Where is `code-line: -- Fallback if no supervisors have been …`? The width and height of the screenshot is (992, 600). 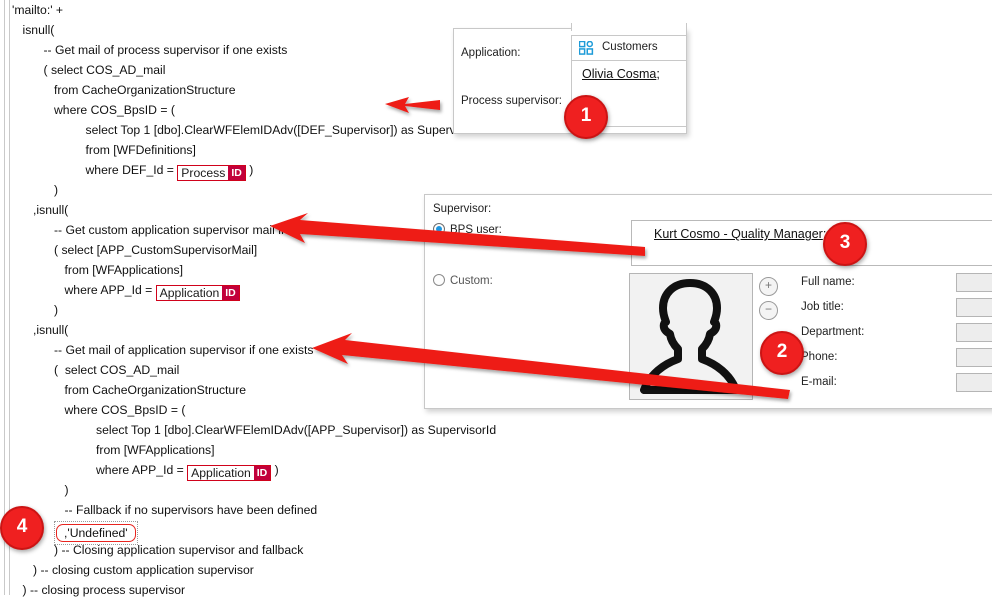 code-line: -- Fallback if no supervisors have been … is located at coordinates (239, 510).